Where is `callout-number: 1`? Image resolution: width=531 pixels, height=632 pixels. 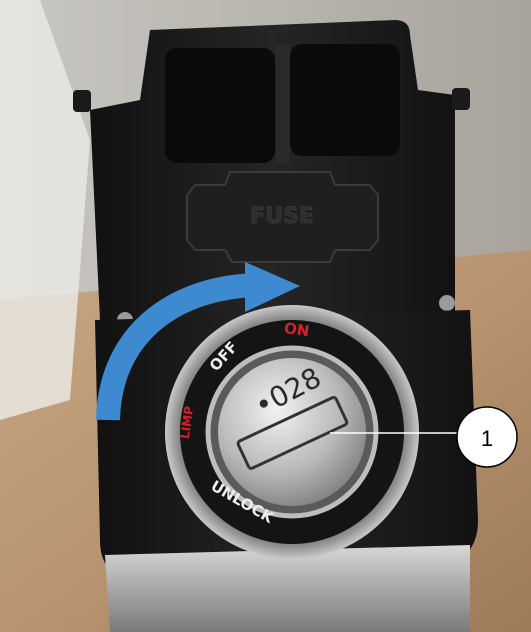
callout-number: 1 is located at coordinates (487, 438).